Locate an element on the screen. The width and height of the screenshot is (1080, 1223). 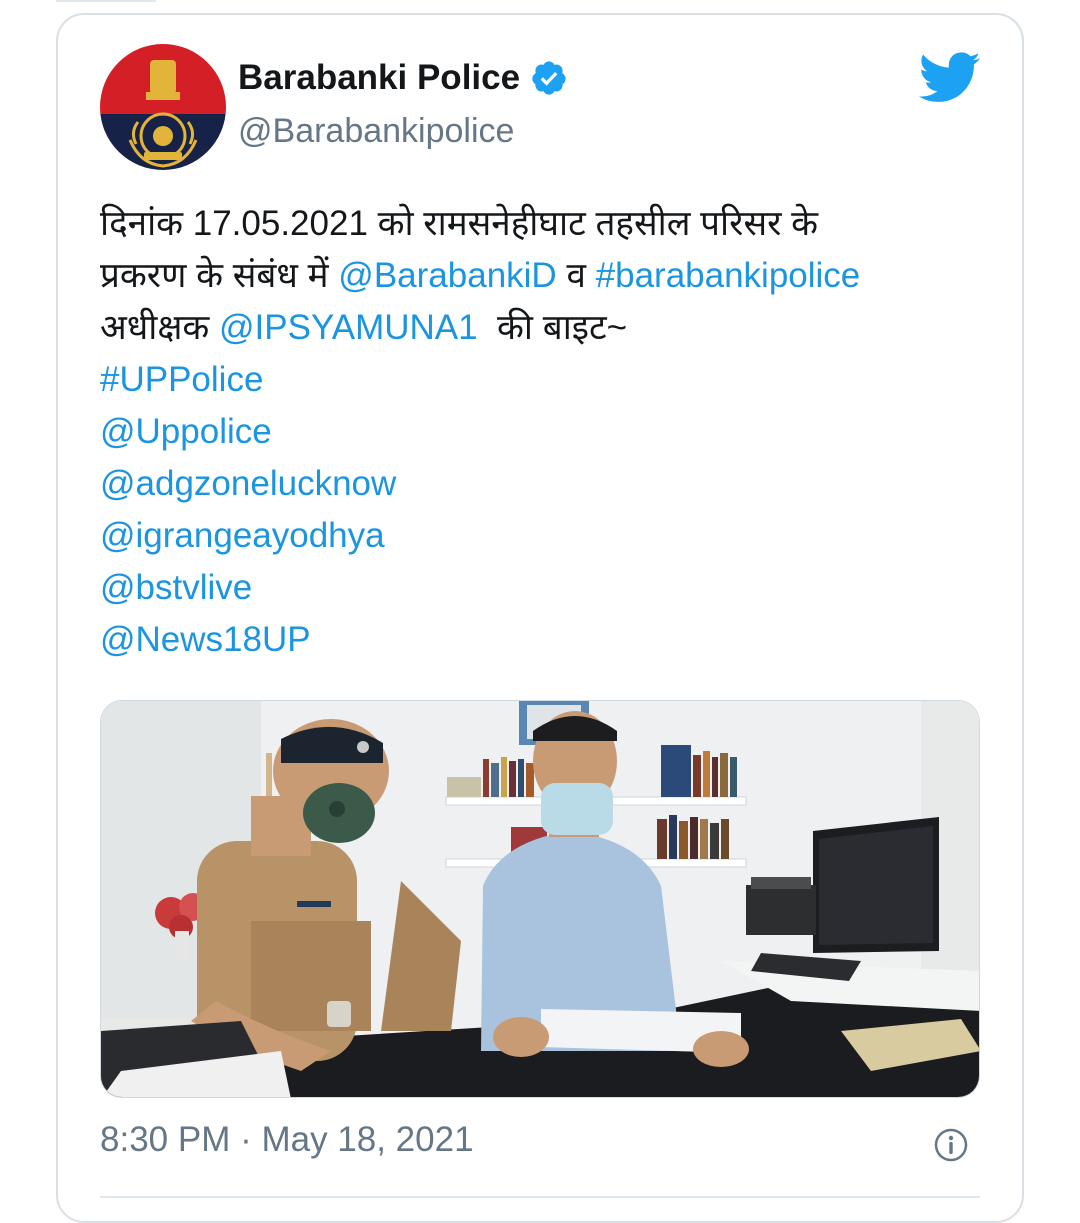
verified-badge-icon is located at coordinates (549, 78).